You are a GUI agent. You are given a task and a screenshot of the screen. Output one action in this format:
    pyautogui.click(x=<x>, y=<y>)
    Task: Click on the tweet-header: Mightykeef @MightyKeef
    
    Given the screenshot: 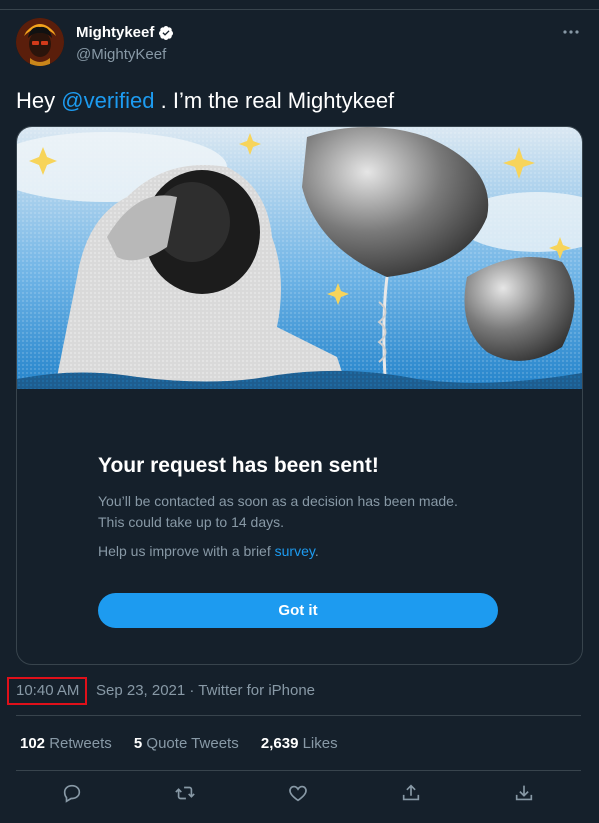 What is the action you would take?
    pyautogui.click(x=299, y=44)
    